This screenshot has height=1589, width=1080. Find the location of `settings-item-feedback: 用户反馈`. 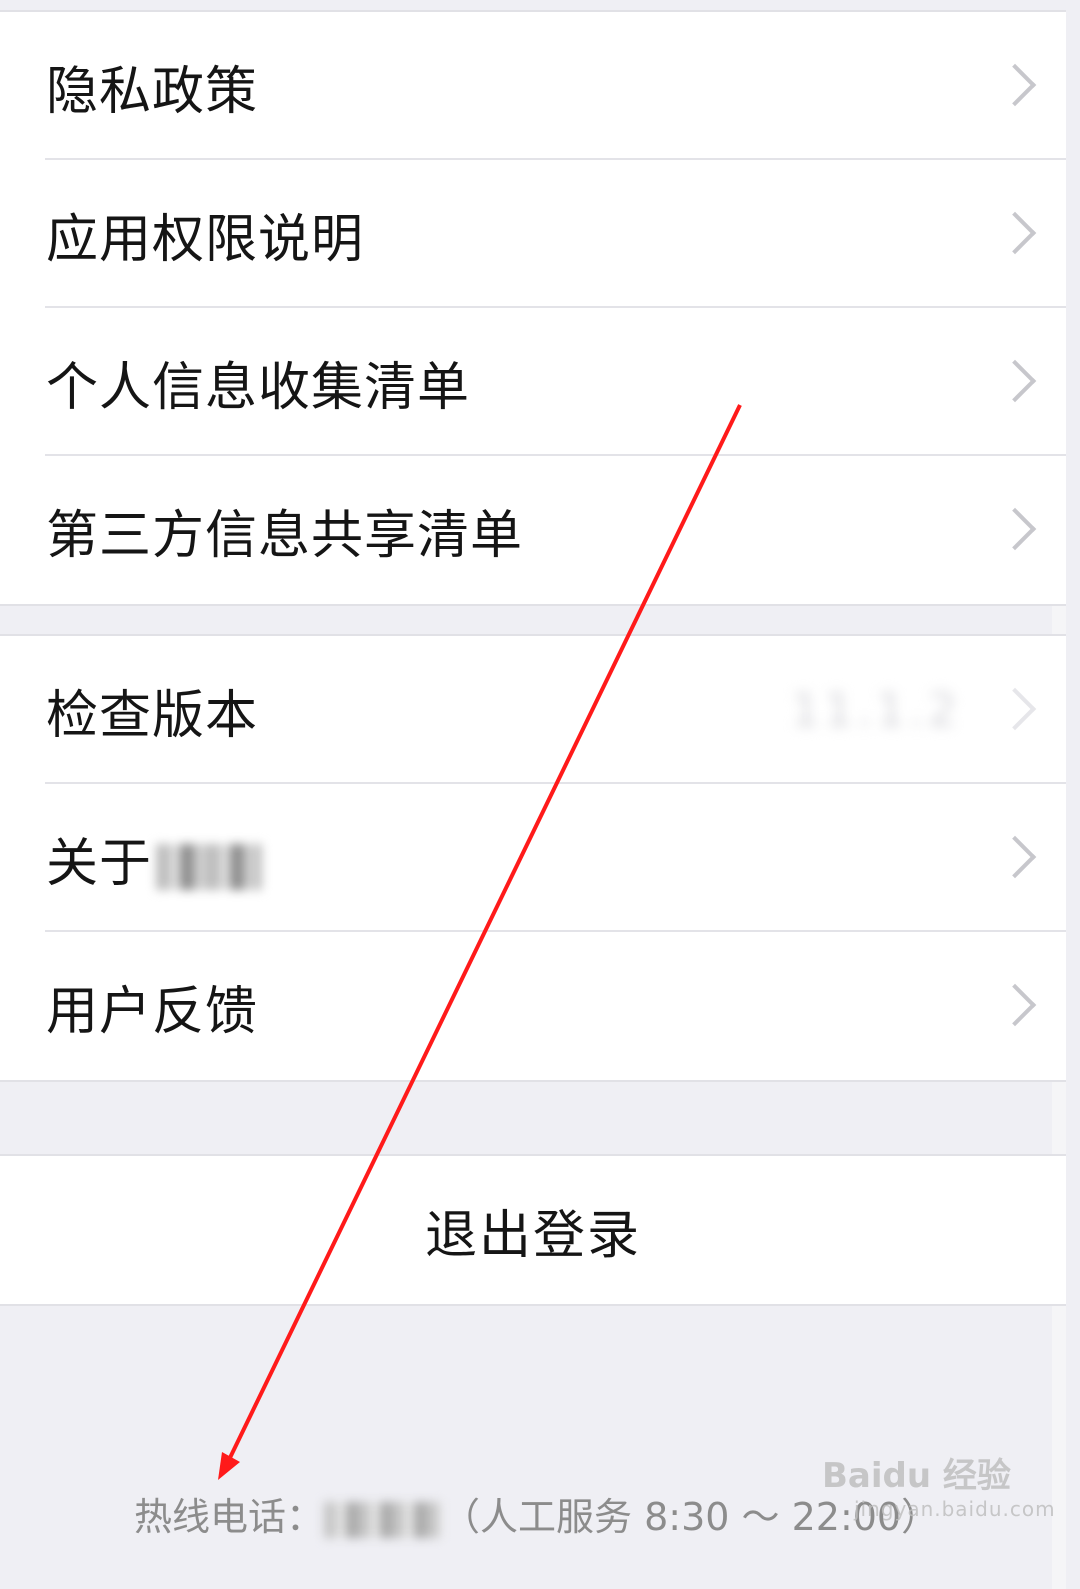

settings-item-feedback: 用户反馈 is located at coordinates (533, 1006).